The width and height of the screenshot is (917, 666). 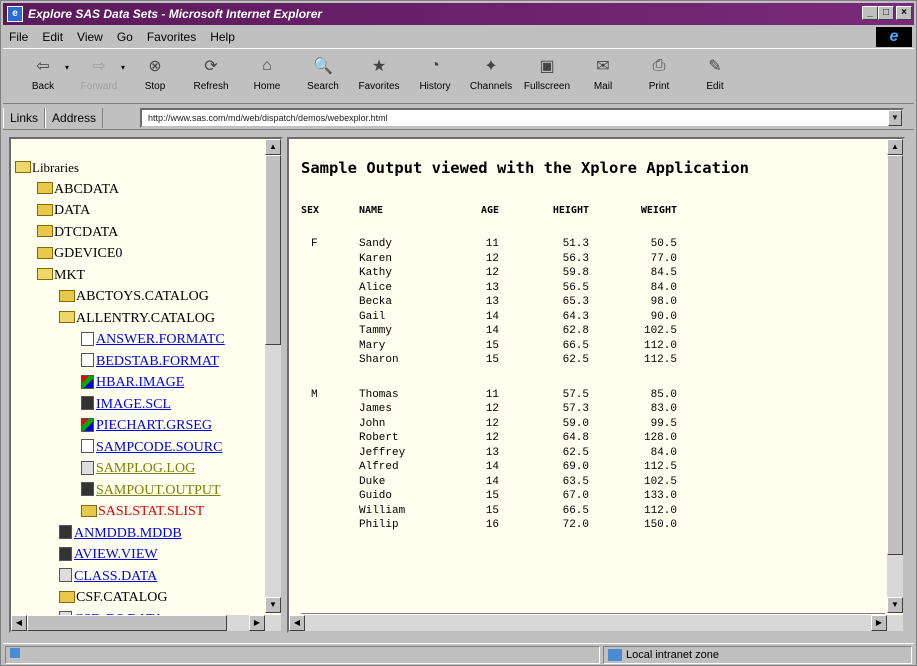 What do you see at coordinates (575, 525) in the screenshot?
I see `table-cell: 72.0` at bounding box center [575, 525].